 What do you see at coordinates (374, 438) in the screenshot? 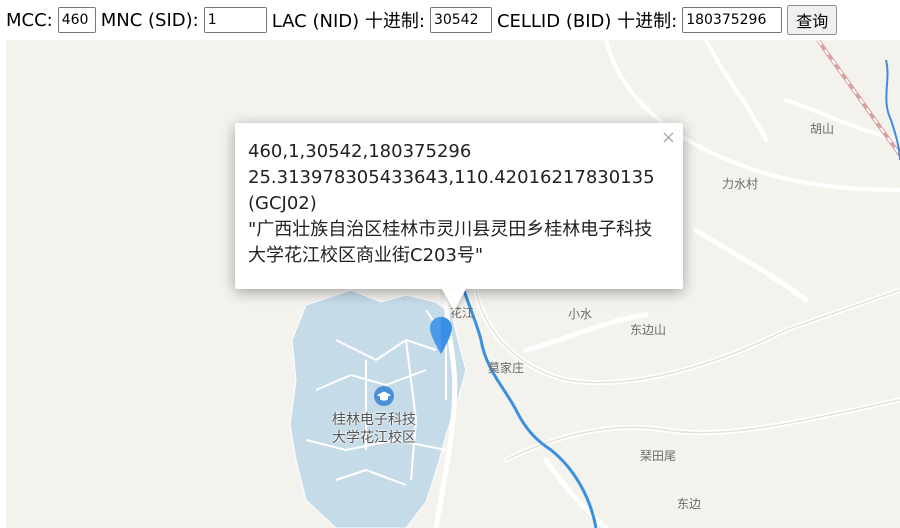
I see `campus-label-line2: 大学花江校区` at bounding box center [374, 438].